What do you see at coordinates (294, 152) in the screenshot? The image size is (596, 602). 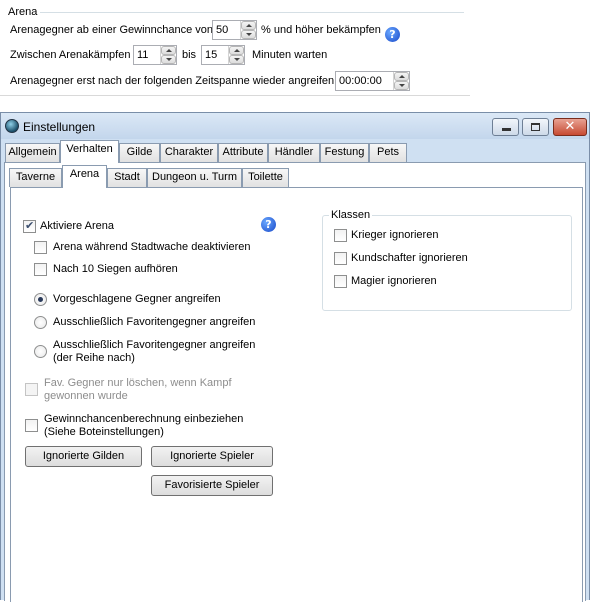 I see `tab-haendler: Händler` at bounding box center [294, 152].